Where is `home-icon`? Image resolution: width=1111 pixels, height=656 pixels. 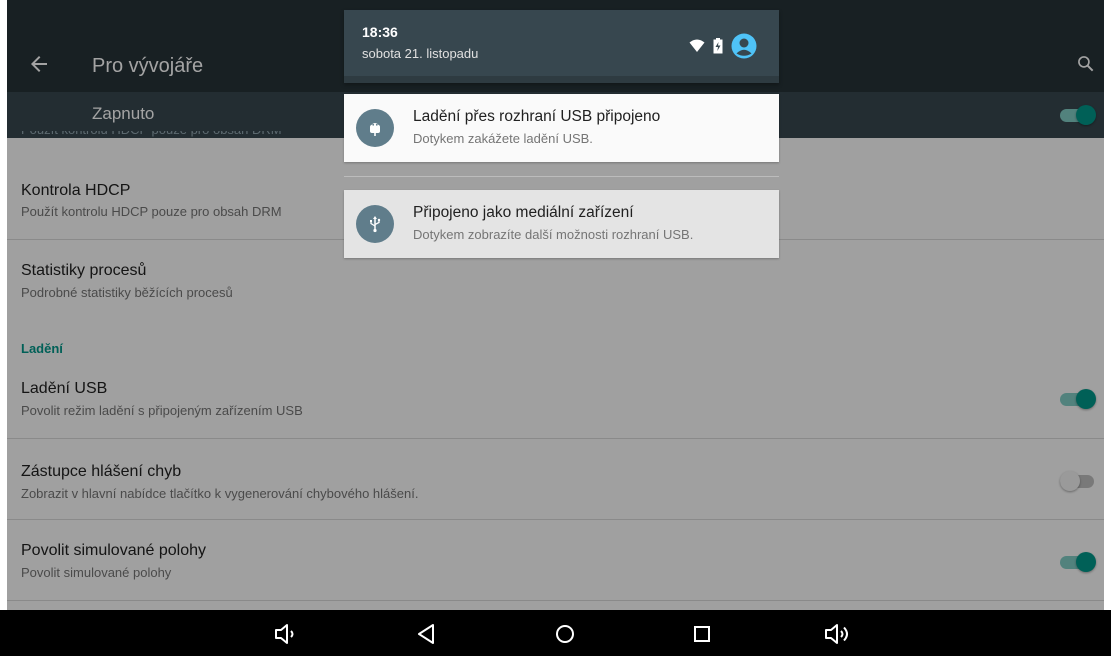
home-icon is located at coordinates (565, 634).